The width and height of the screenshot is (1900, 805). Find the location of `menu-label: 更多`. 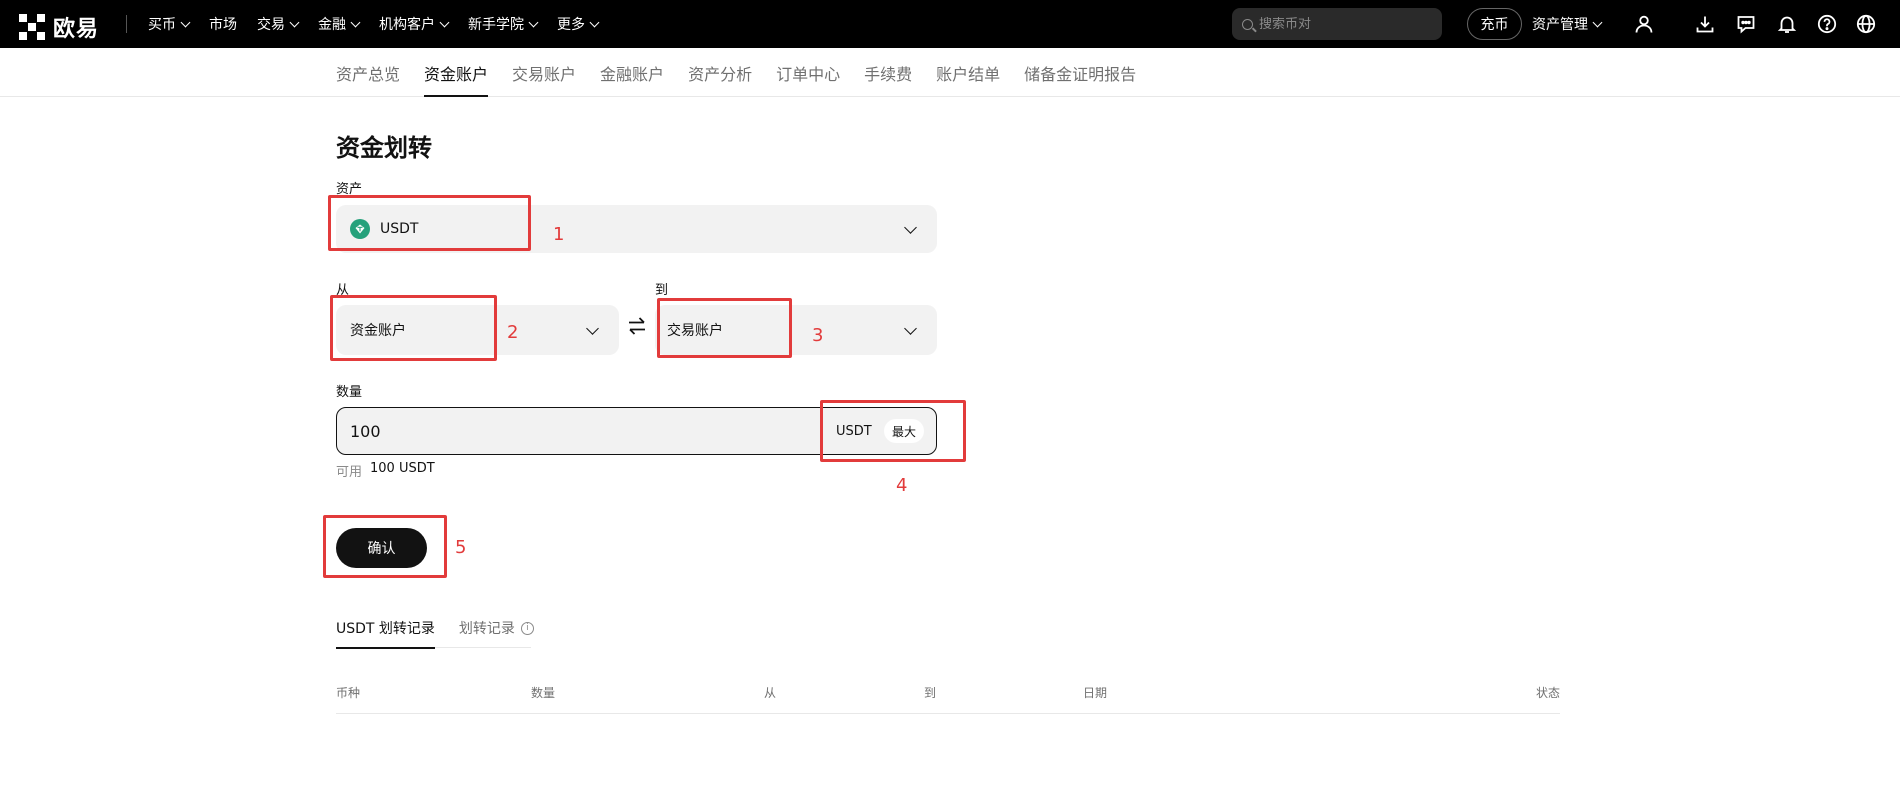

menu-label: 更多 is located at coordinates (571, 25).